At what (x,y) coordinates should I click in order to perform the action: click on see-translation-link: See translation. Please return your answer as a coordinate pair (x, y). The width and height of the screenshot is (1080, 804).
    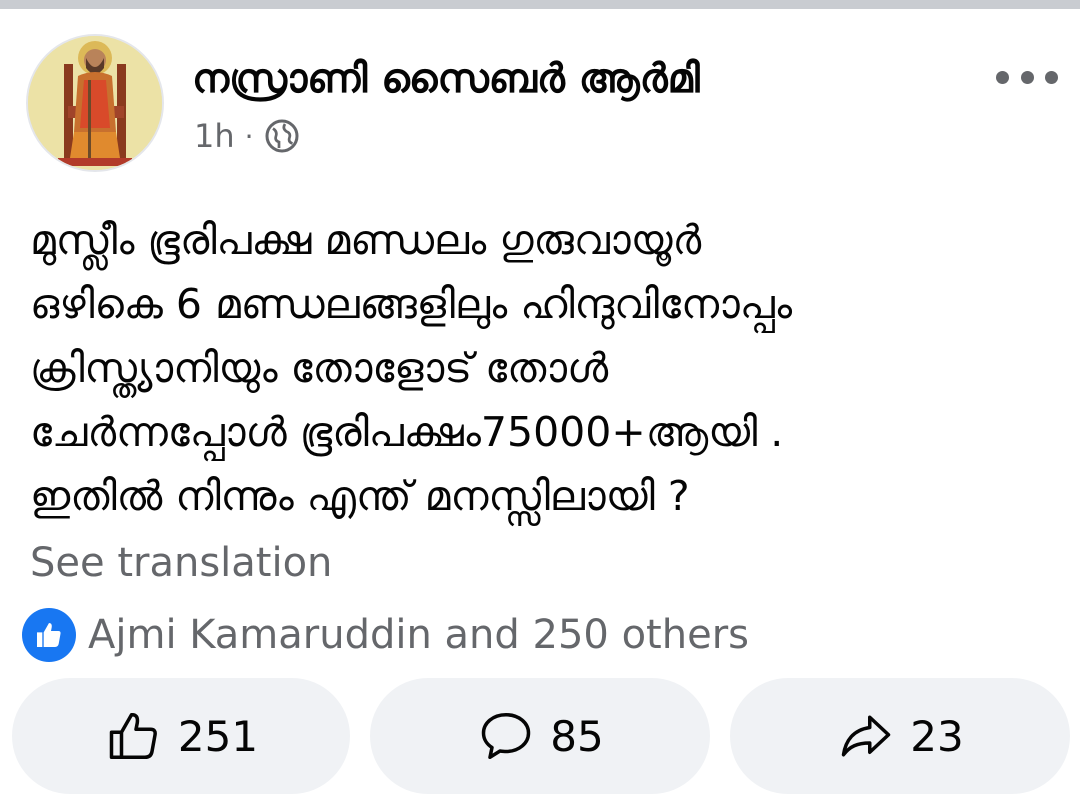
    Looking at the image, I should click on (181, 563).